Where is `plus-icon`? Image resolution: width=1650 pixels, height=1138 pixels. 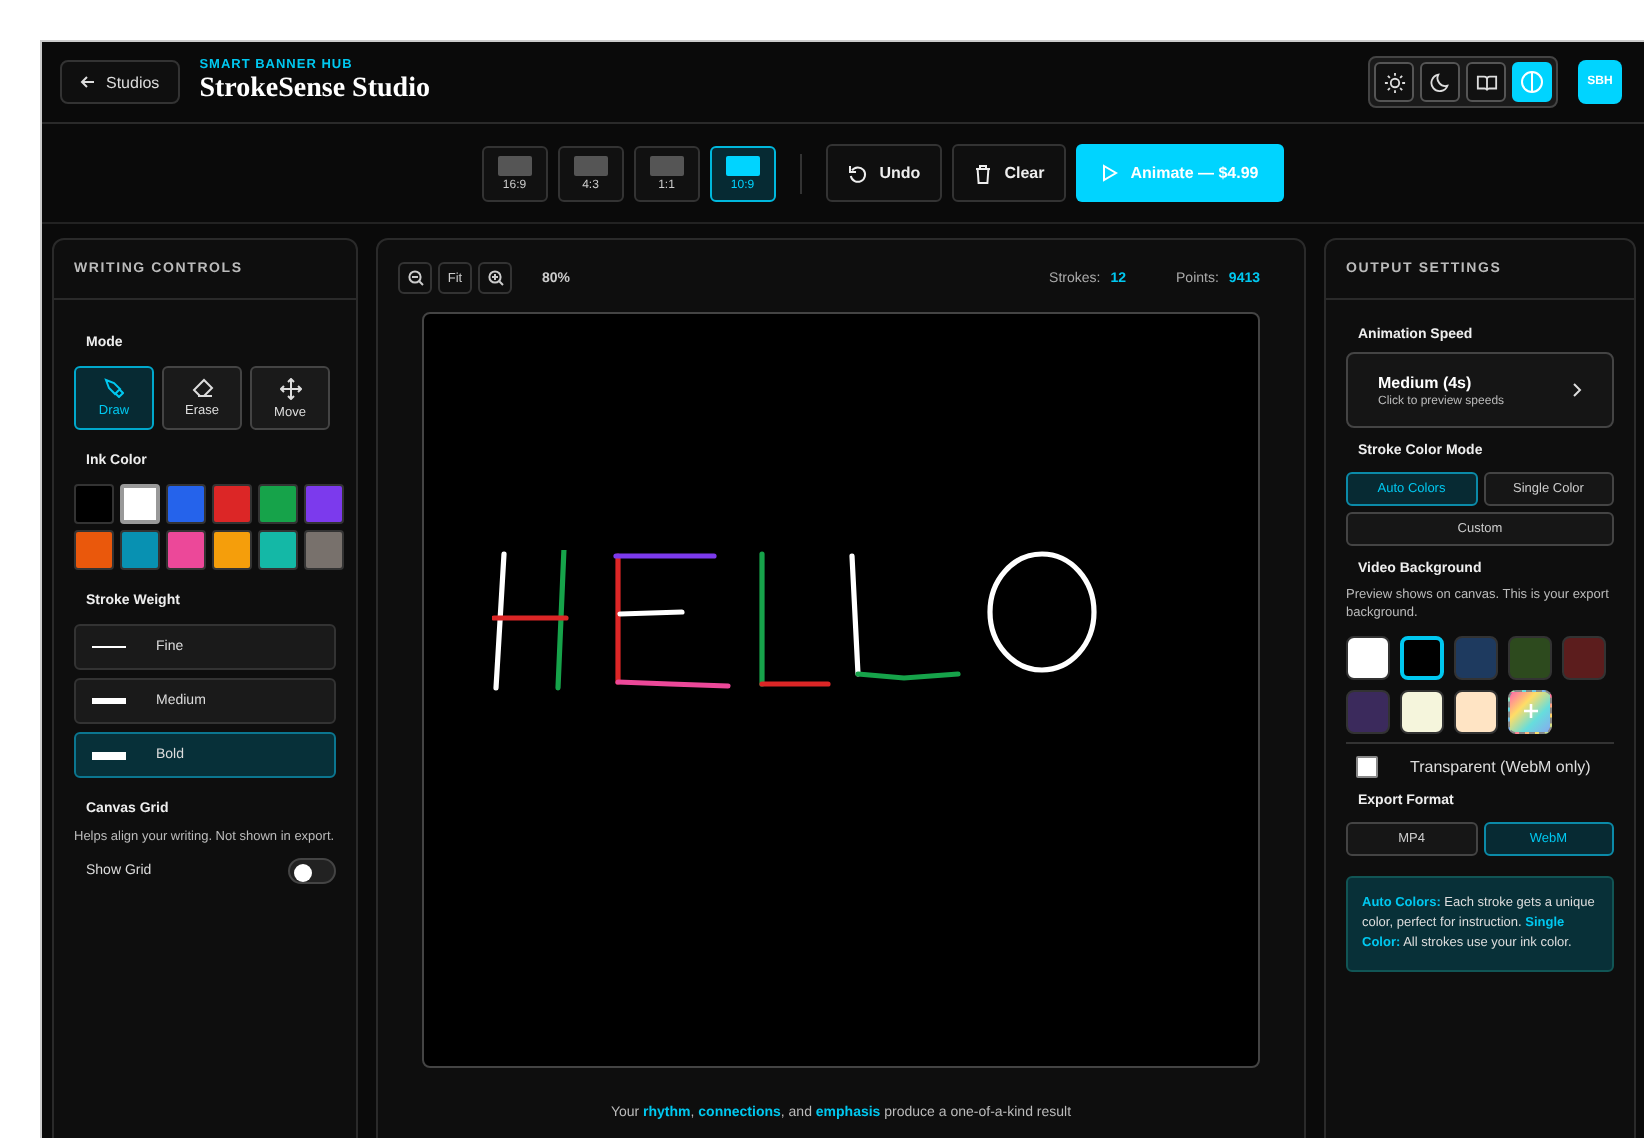
plus-icon is located at coordinates (1530, 711).